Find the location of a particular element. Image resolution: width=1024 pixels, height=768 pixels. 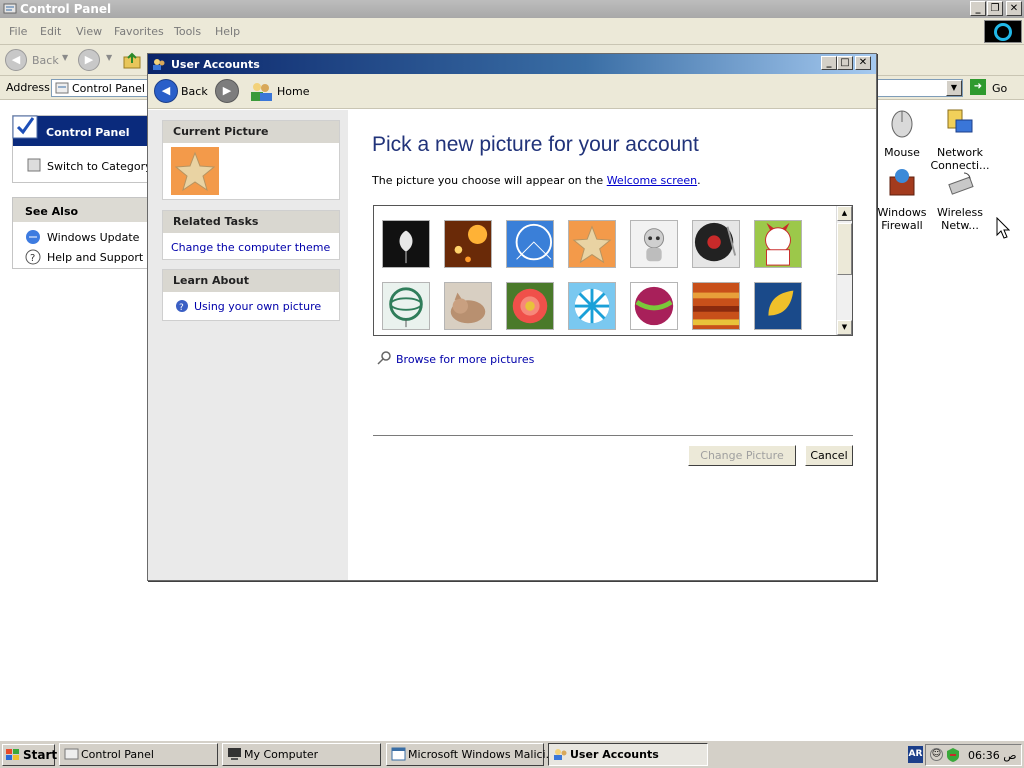

windows-update-link: Windows Update is located at coordinates (80, 237).